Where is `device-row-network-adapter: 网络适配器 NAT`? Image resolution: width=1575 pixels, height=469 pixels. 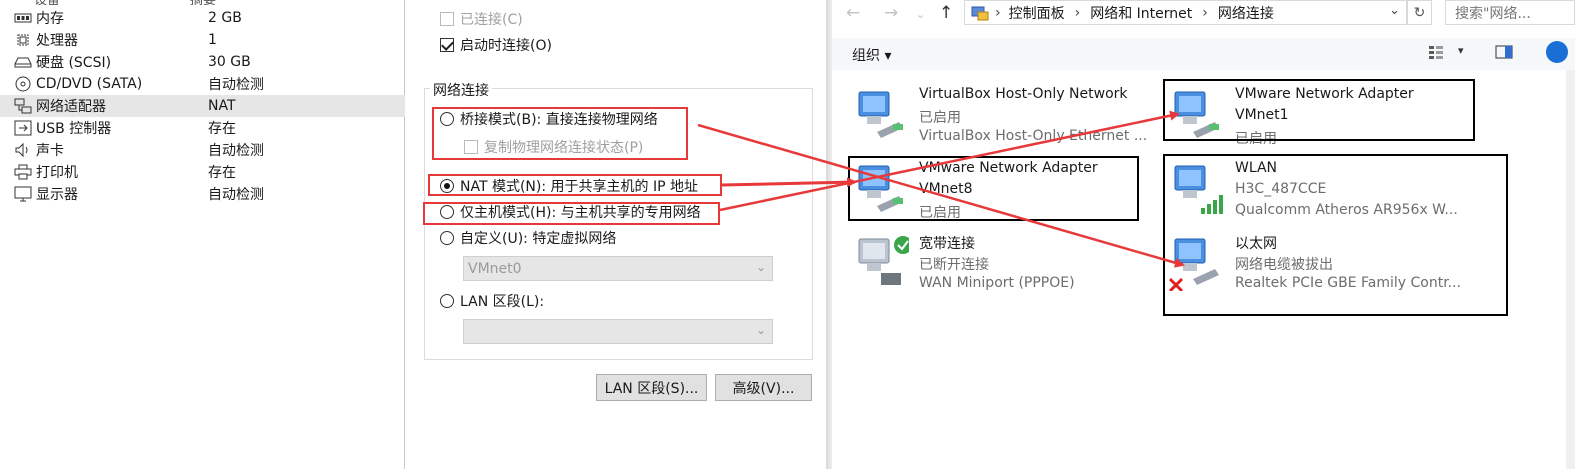 device-row-network-adapter: 网络适配器 NAT is located at coordinates (202, 106).